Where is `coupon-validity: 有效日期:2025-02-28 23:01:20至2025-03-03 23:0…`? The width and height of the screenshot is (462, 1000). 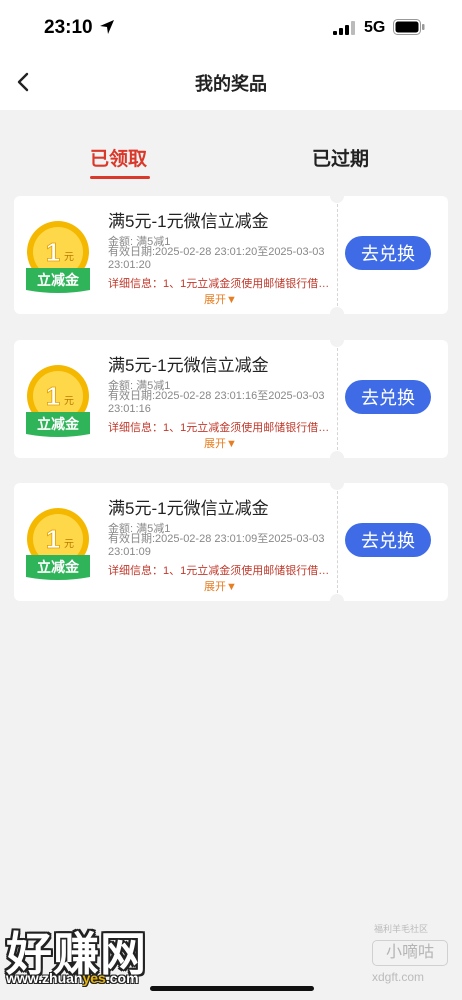
coupon-validity: 有效日期:2025-02-28 23:01:20至2025-03-03 23:0… is located at coordinates (216, 258).